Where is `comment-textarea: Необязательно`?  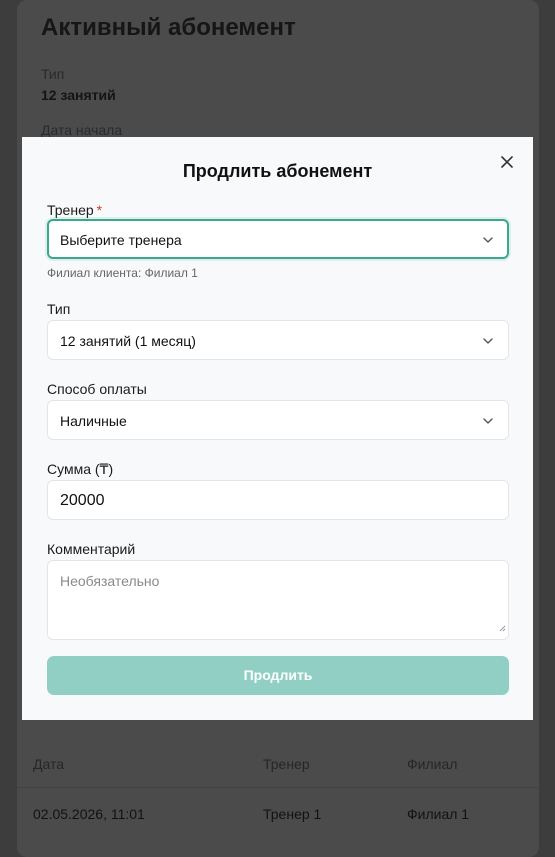 comment-textarea: Необязательно is located at coordinates (278, 600).